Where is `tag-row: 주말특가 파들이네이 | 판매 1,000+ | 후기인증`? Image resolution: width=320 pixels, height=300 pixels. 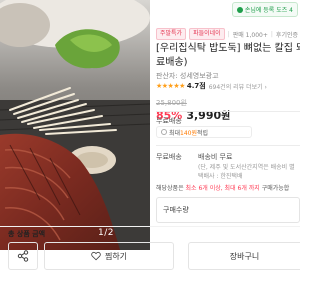 tag-row: 주말특가 파들이네이 | 판매 1,000+ | 후기인증 is located at coordinates (228, 34).